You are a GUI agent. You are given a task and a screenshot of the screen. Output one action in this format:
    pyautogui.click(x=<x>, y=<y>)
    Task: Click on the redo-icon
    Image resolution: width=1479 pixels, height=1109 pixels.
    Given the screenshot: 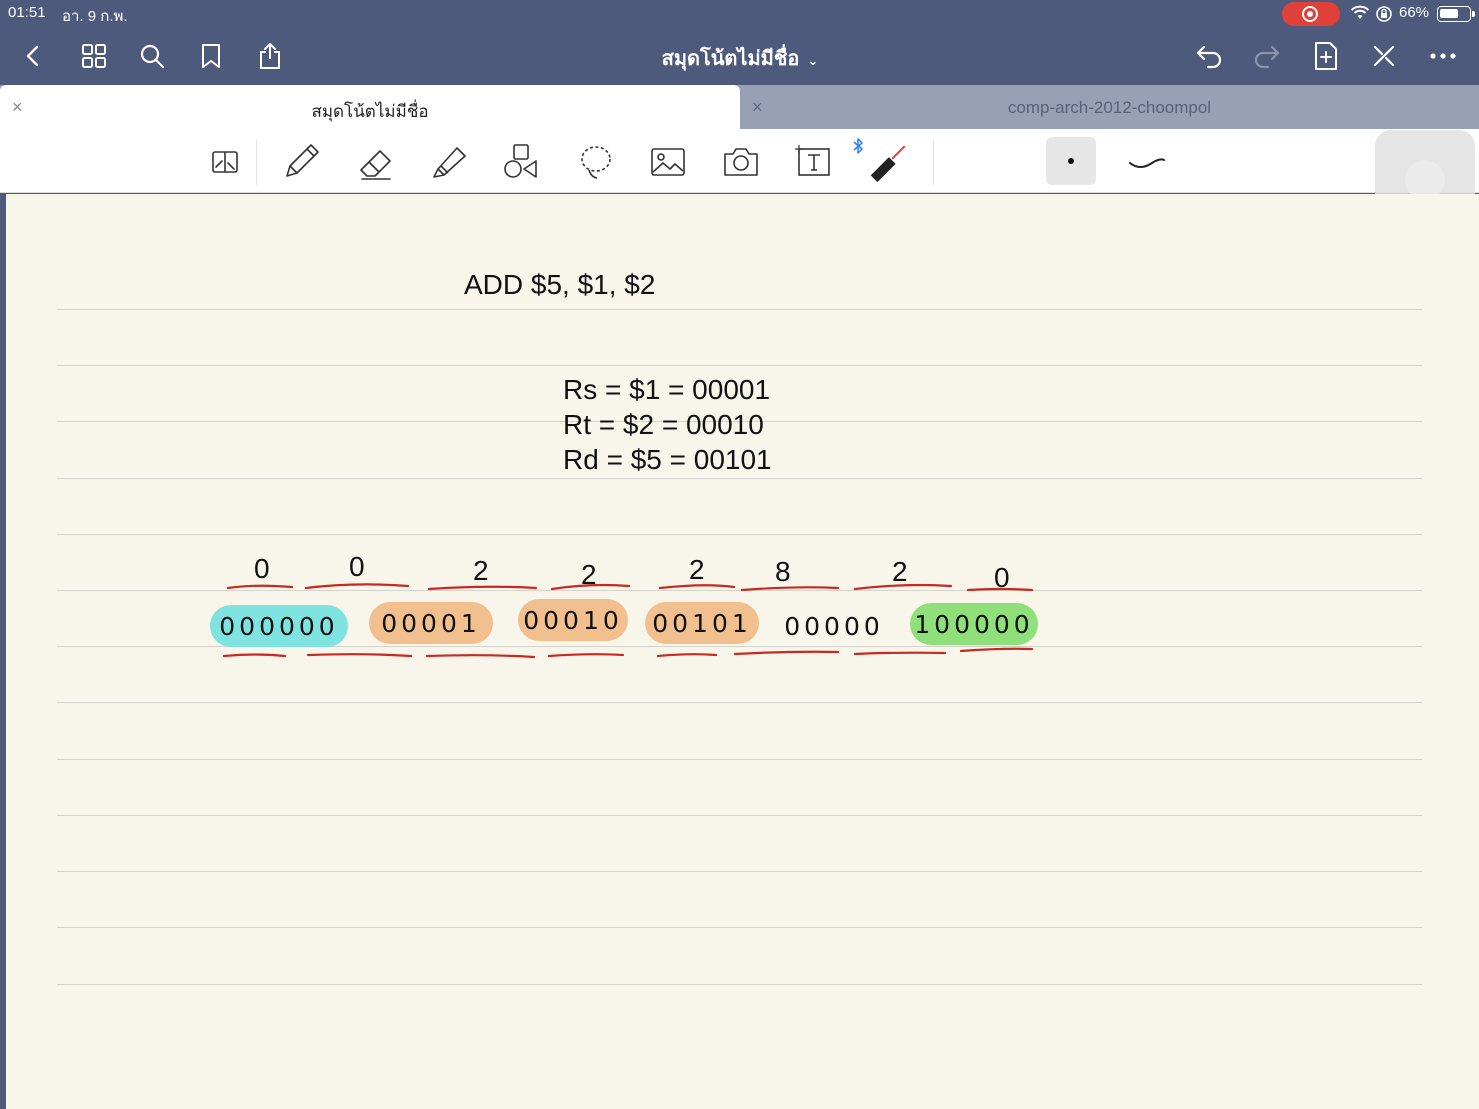 What is the action you would take?
    pyautogui.click(x=1267, y=56)
    